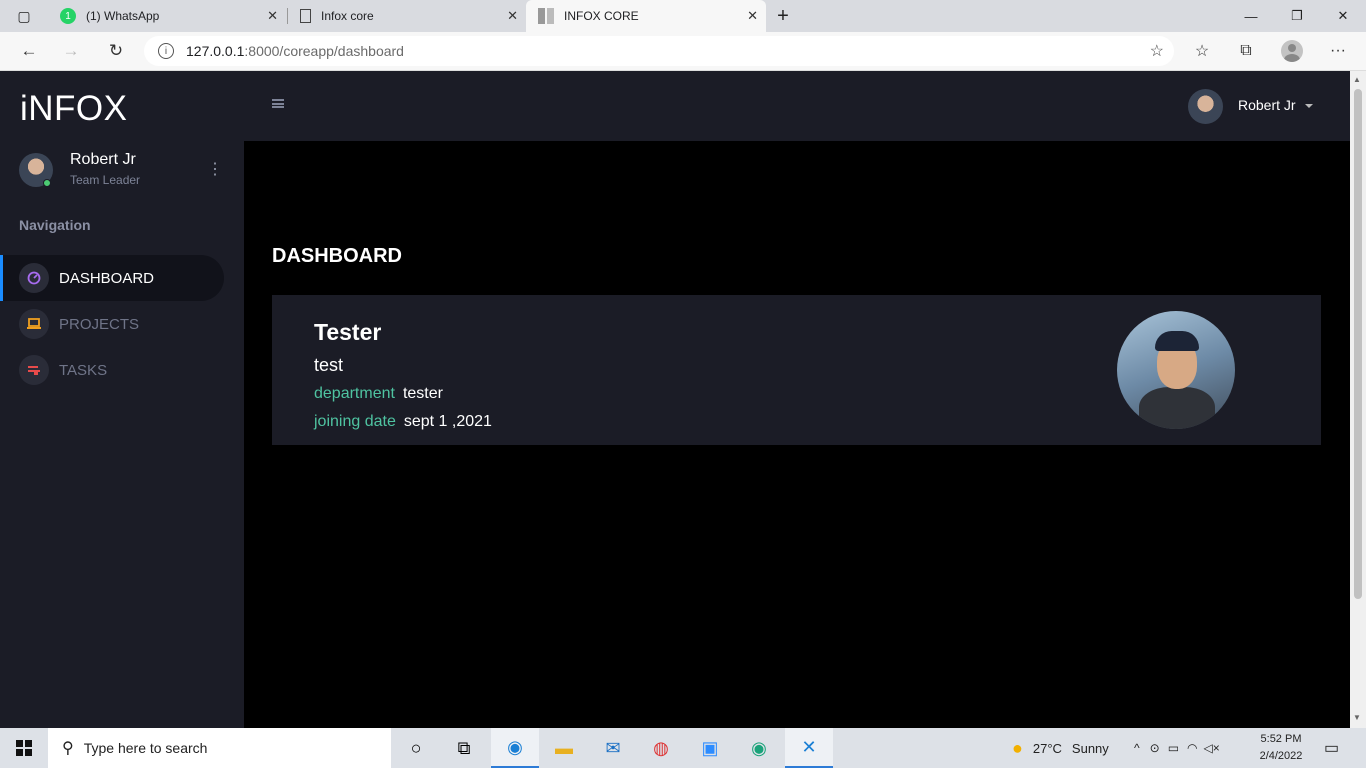  I want to click on notifications-icon: ▭, so click(1331, 748).